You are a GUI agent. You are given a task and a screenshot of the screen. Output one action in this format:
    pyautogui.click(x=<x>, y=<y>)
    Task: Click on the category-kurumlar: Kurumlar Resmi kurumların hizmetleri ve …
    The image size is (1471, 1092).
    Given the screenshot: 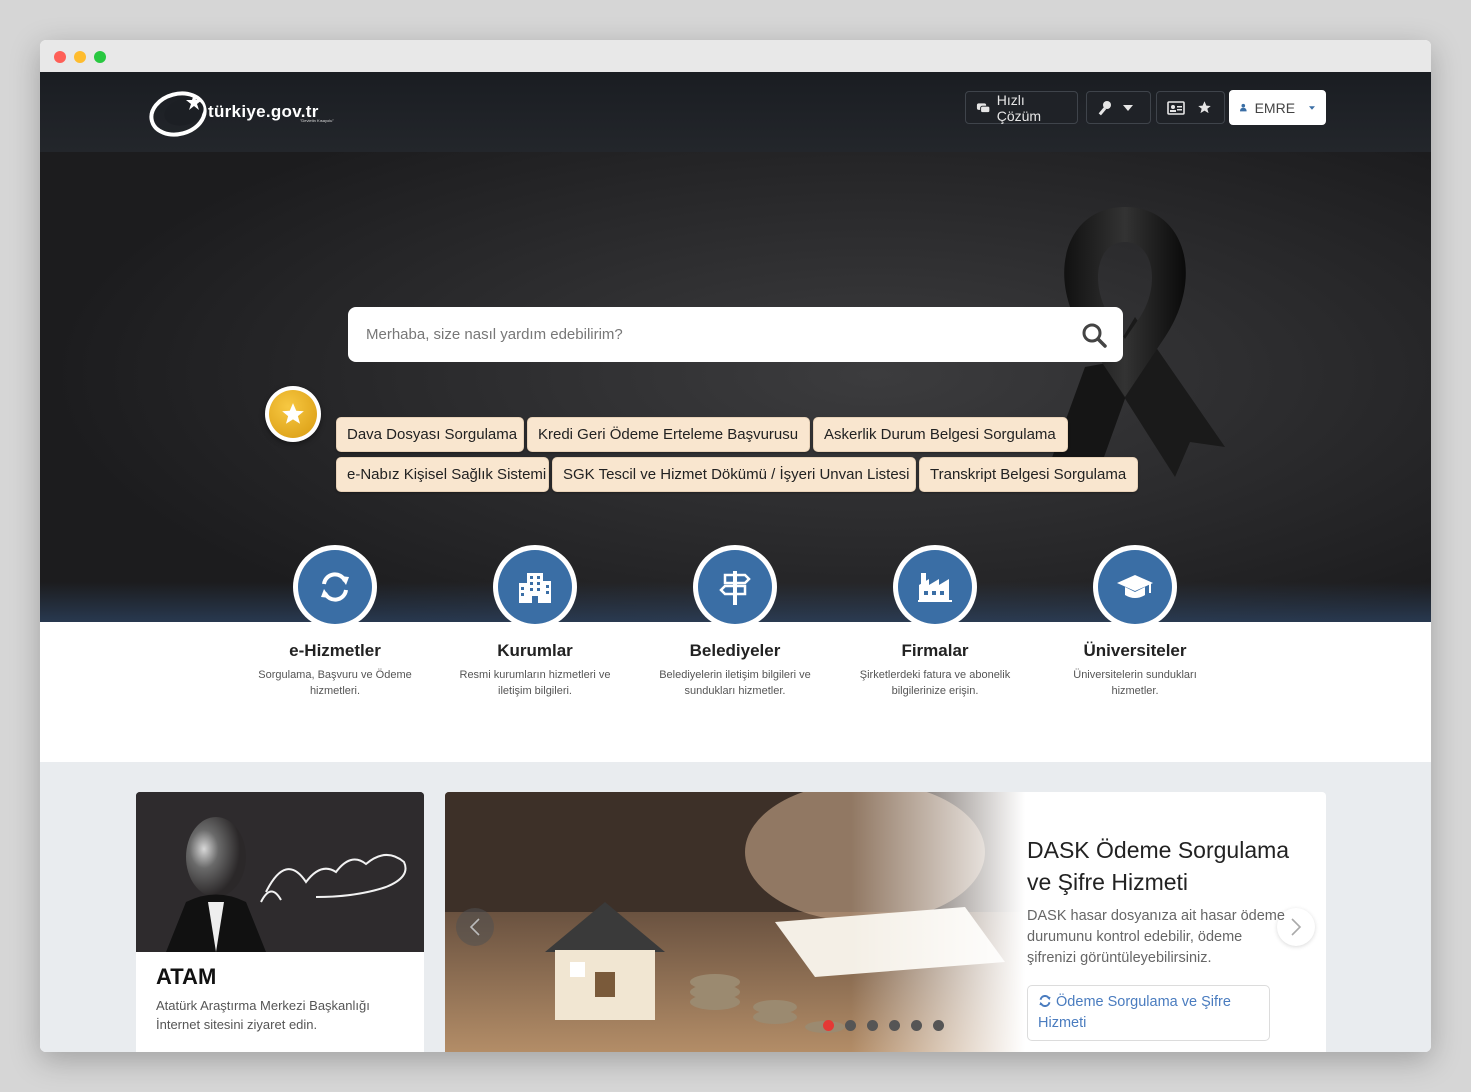 What is the action you would take?
    pyautogui.click(x=535, y=622)
    